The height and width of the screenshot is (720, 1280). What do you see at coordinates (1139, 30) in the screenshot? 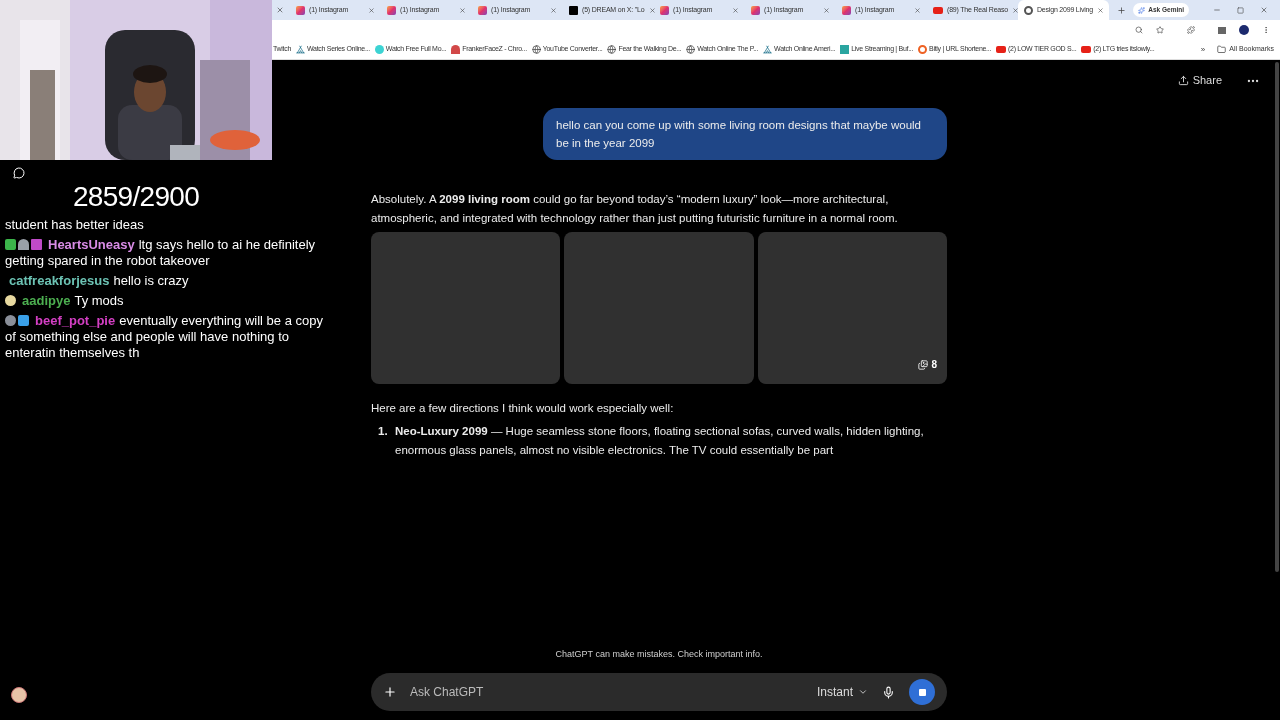
I see `zoom-icon` at bounding box center [1139, 30].